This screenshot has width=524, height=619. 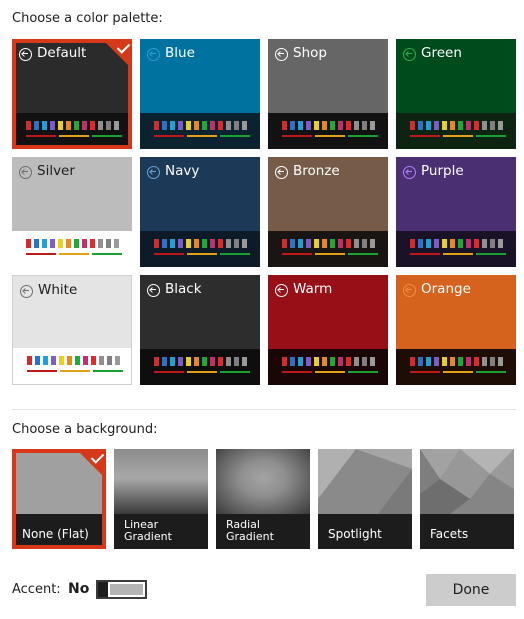 I want to click on background-label-bar: Facets, so click(x=467, y=531).